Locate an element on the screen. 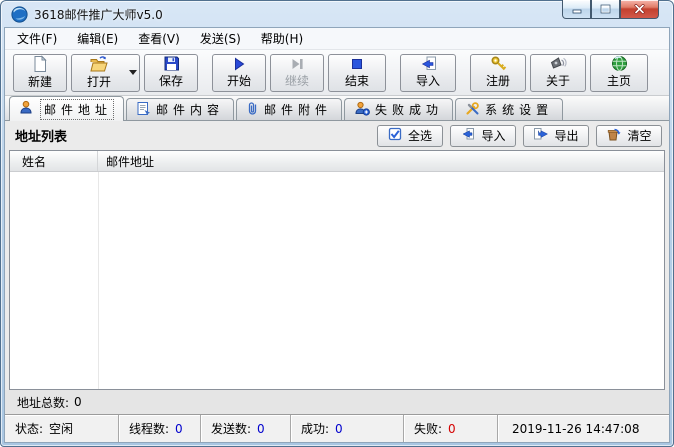 The height and width of the screenshot is (447, 674). address-total-bar: 地址总数: 0 is located at coordinates (337, 402).